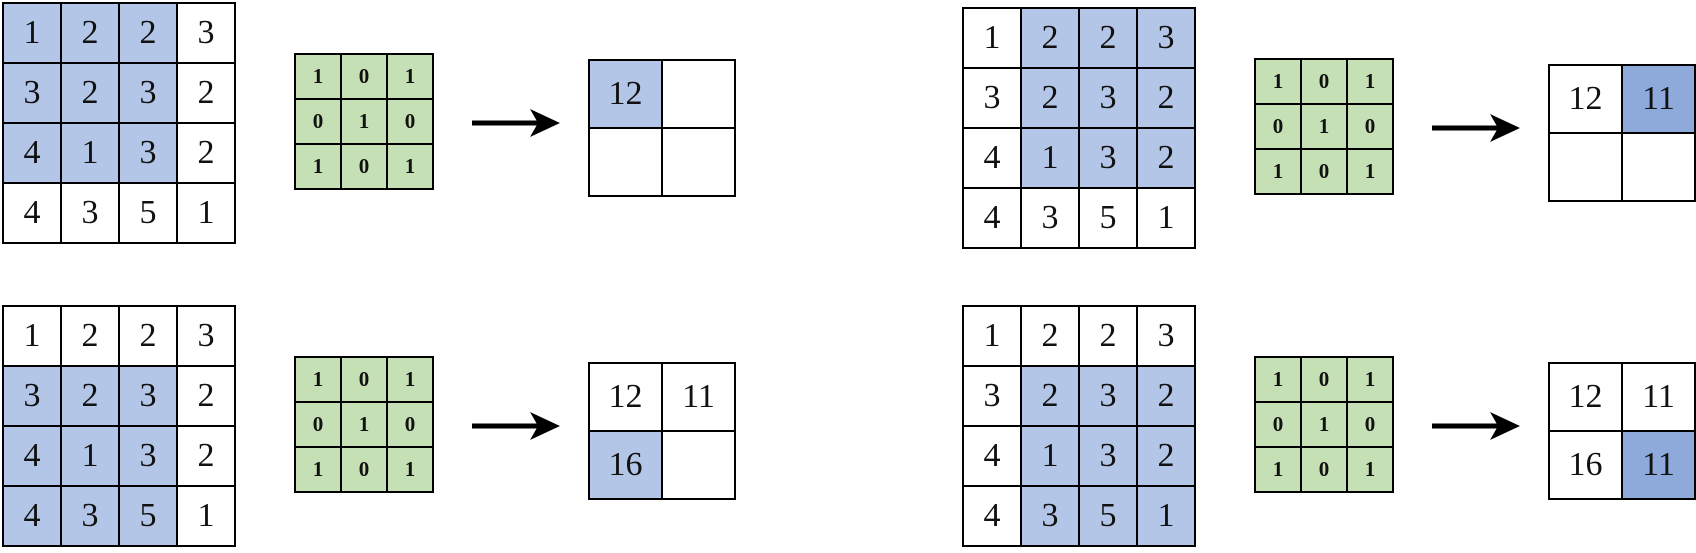 This screenshot has width=1696, height=553. Describe the element at coordinates (626, 95) in the screenshot. I see `output-cell-current: 12` at that location.